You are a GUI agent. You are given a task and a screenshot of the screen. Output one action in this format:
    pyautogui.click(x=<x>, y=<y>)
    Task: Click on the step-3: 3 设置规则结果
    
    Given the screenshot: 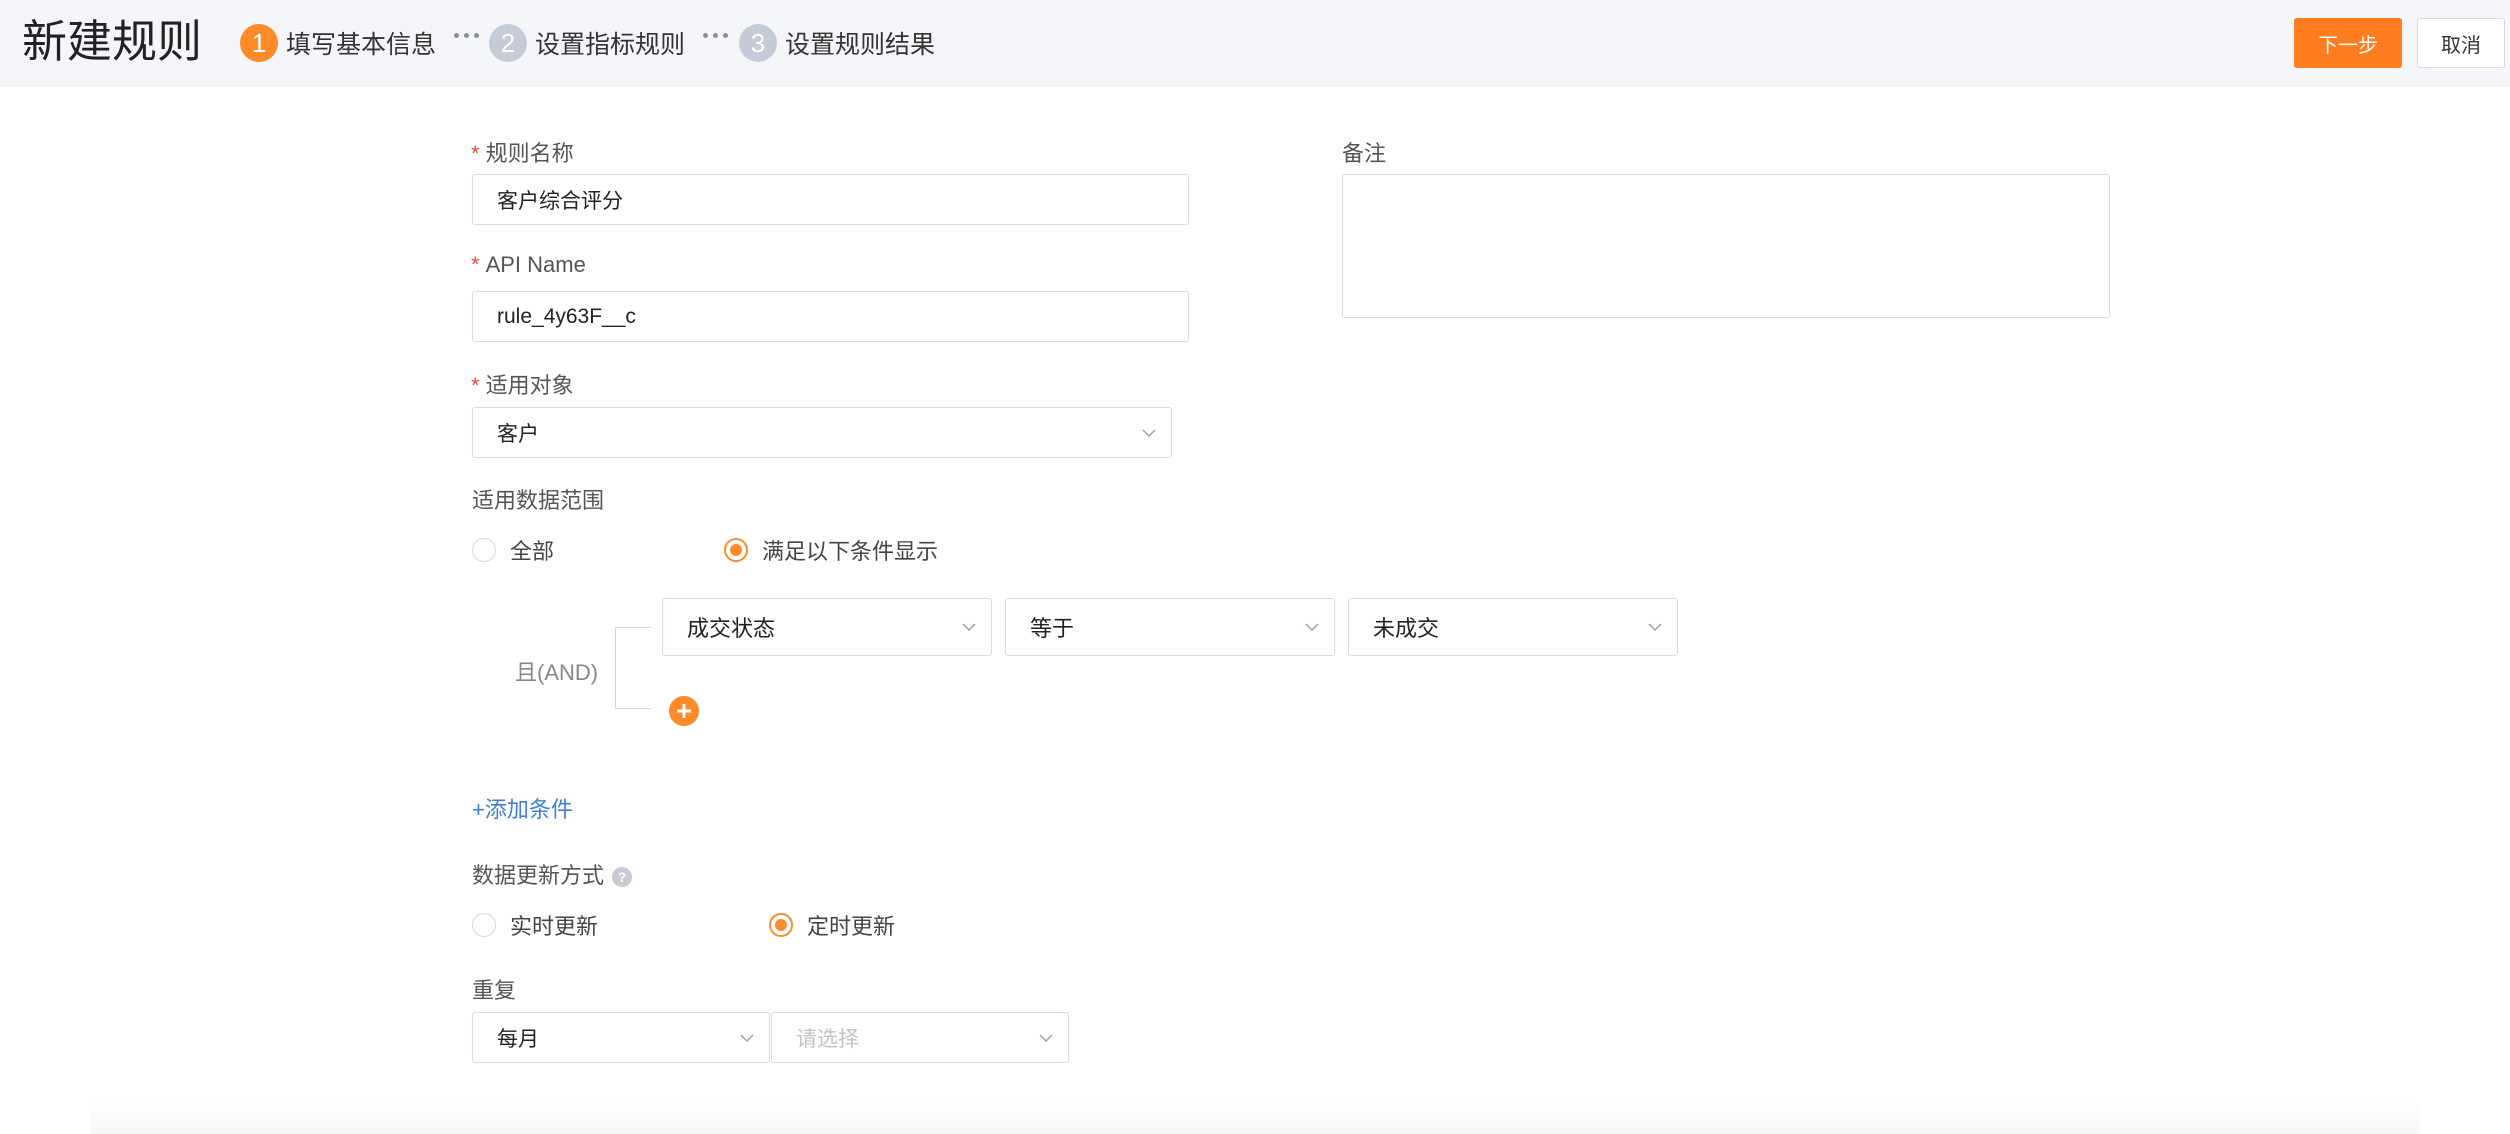 What is the action you would take?
    pyautogui.click(x=837, y=43)
    